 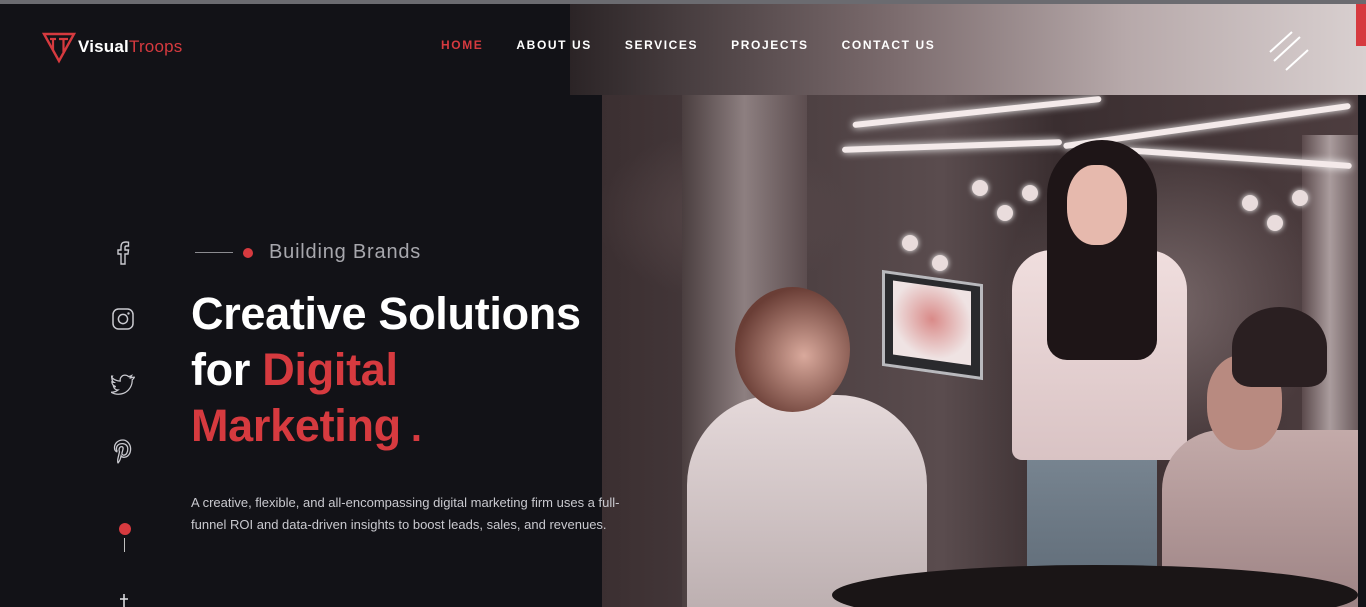 I want to click on nav-home: HOME, so click(x=462, y=45).